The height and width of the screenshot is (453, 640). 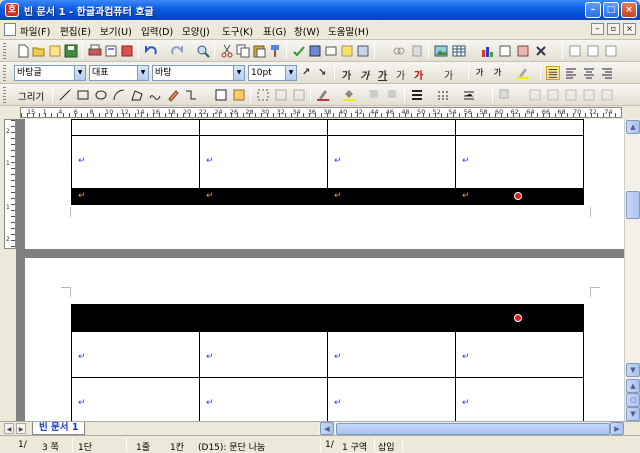 I want to click on bookmark-icon, so click(x=417, y=51).